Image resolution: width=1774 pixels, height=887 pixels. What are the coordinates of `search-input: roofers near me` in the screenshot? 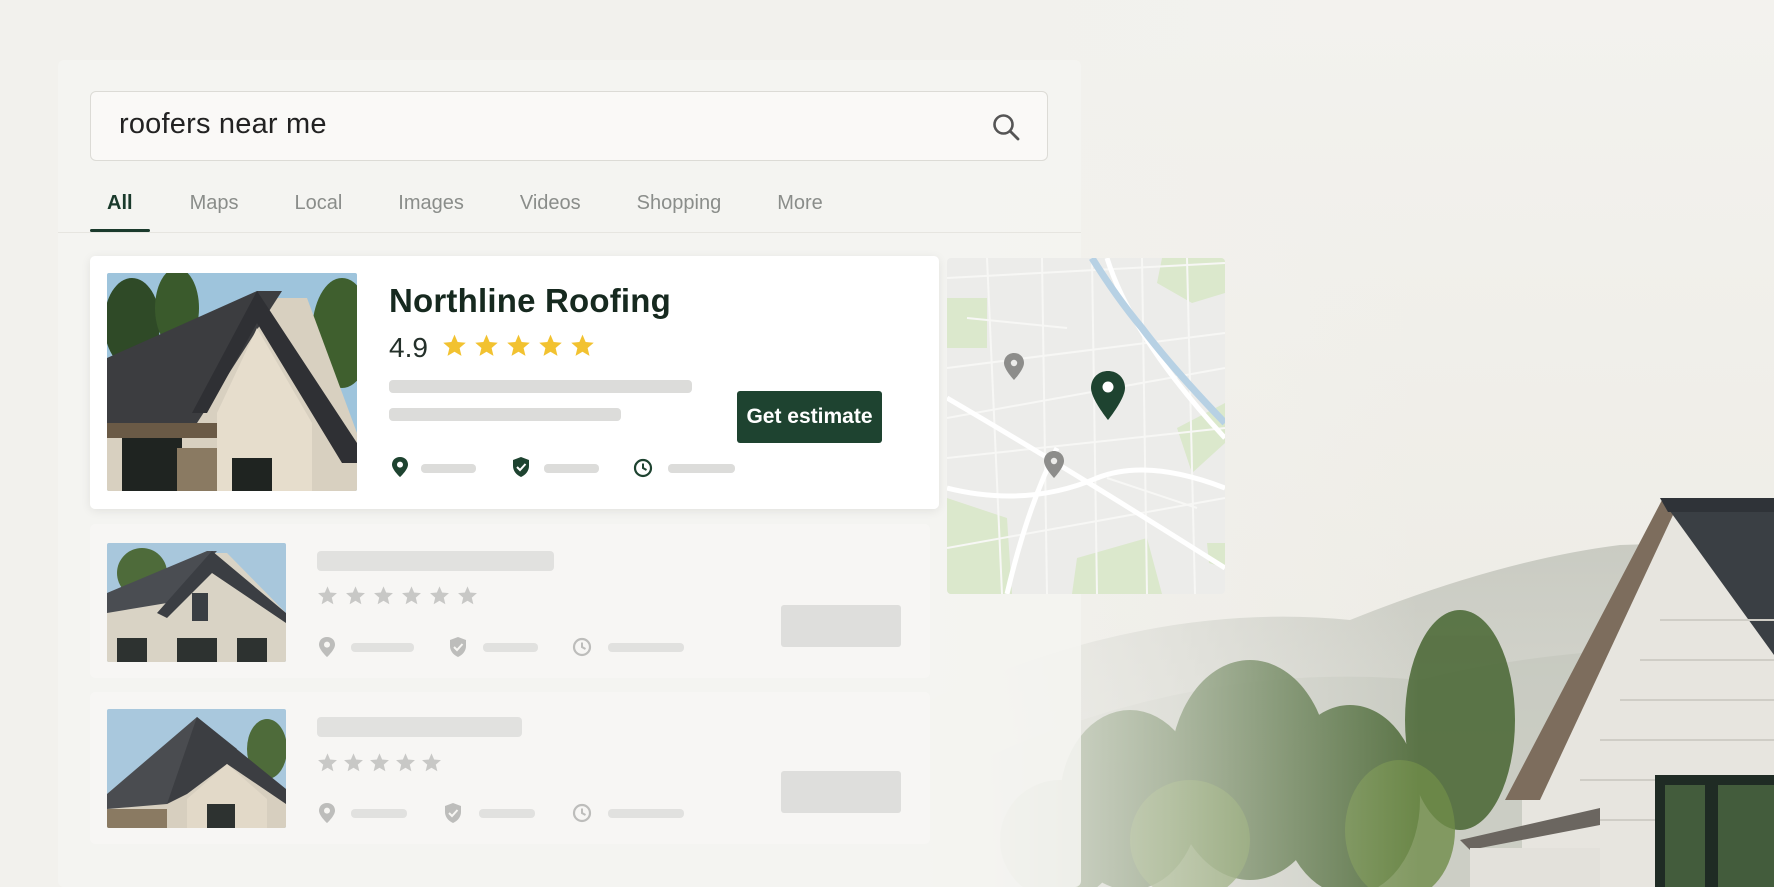 It's located at (223, 124).